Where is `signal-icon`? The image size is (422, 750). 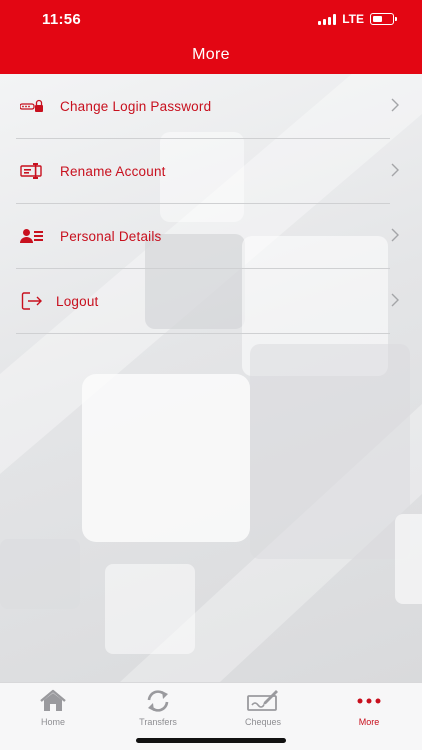
signal-icon is located at coordinates (327, 19).